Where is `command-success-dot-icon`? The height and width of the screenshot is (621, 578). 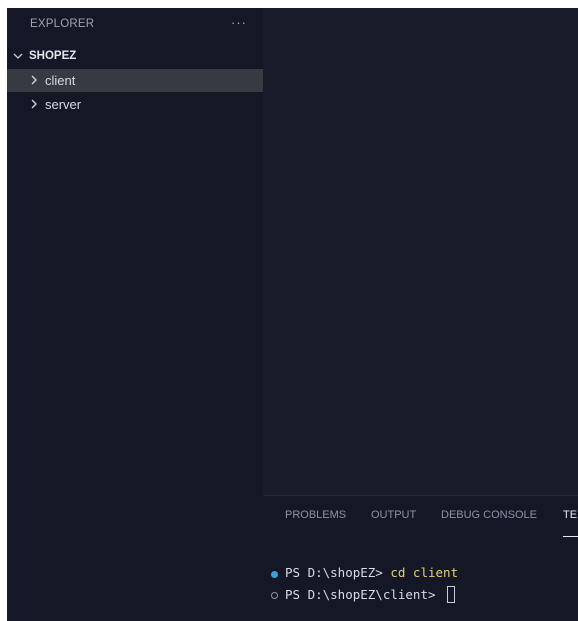
command-success-dot-icon is located at coordinates (274, 574).